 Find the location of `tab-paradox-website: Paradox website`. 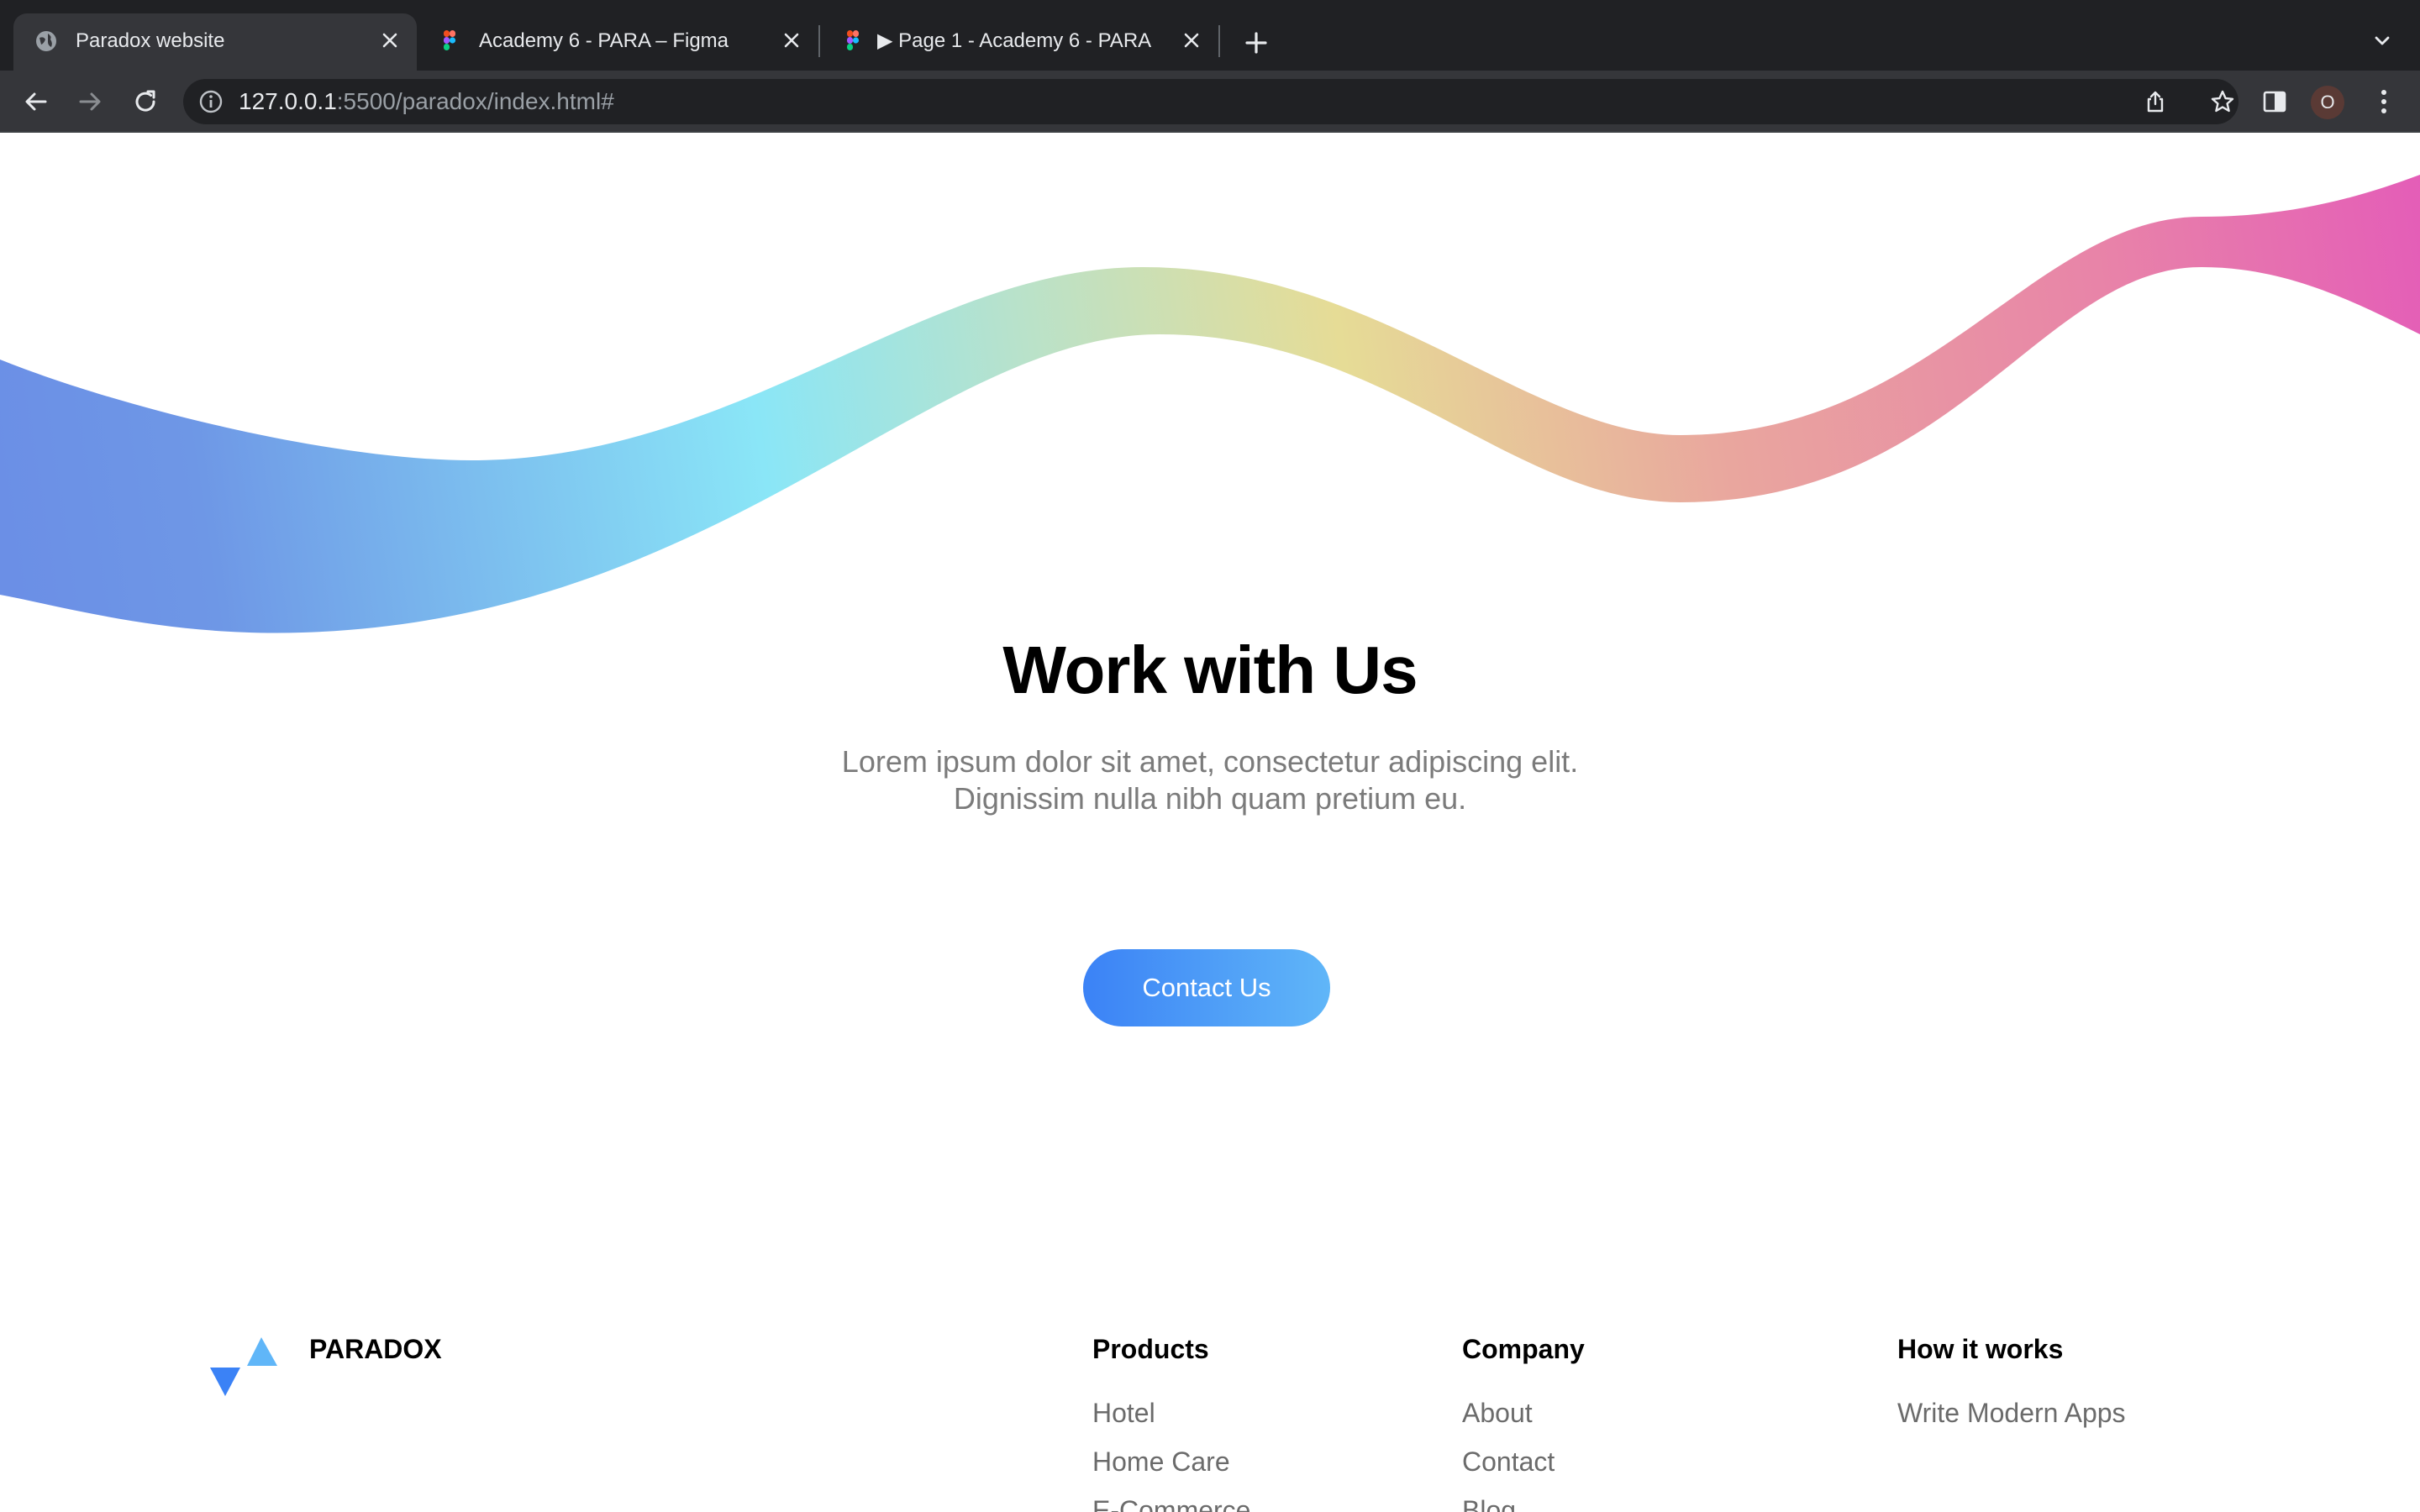

tab-paradox-website: Paradox website is located at coordinates (215, 42).